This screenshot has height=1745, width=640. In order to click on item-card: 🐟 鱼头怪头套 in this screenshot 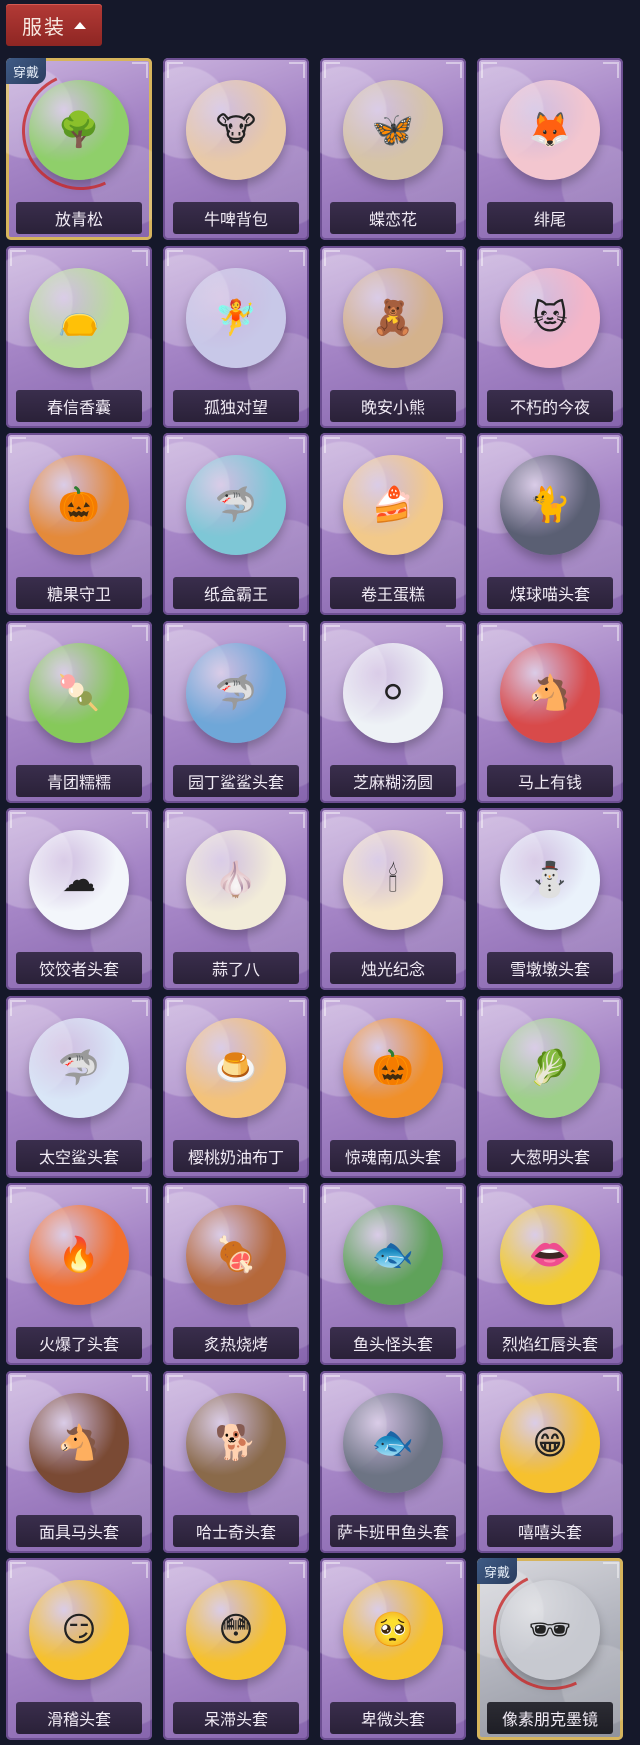, I will do `click(393, 1274)`.